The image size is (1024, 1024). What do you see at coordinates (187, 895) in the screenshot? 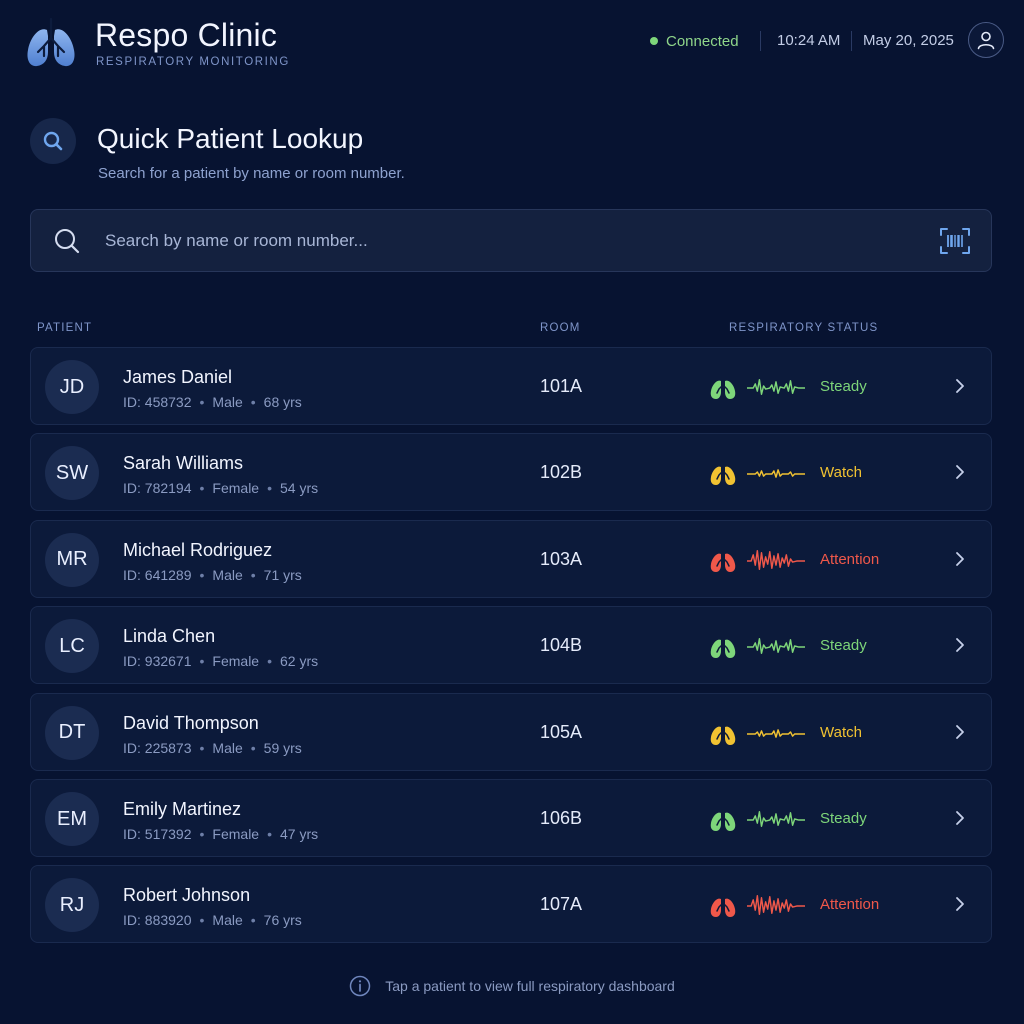
I see `patient-name: Robert Johnson` at bounding box center [187, 895].